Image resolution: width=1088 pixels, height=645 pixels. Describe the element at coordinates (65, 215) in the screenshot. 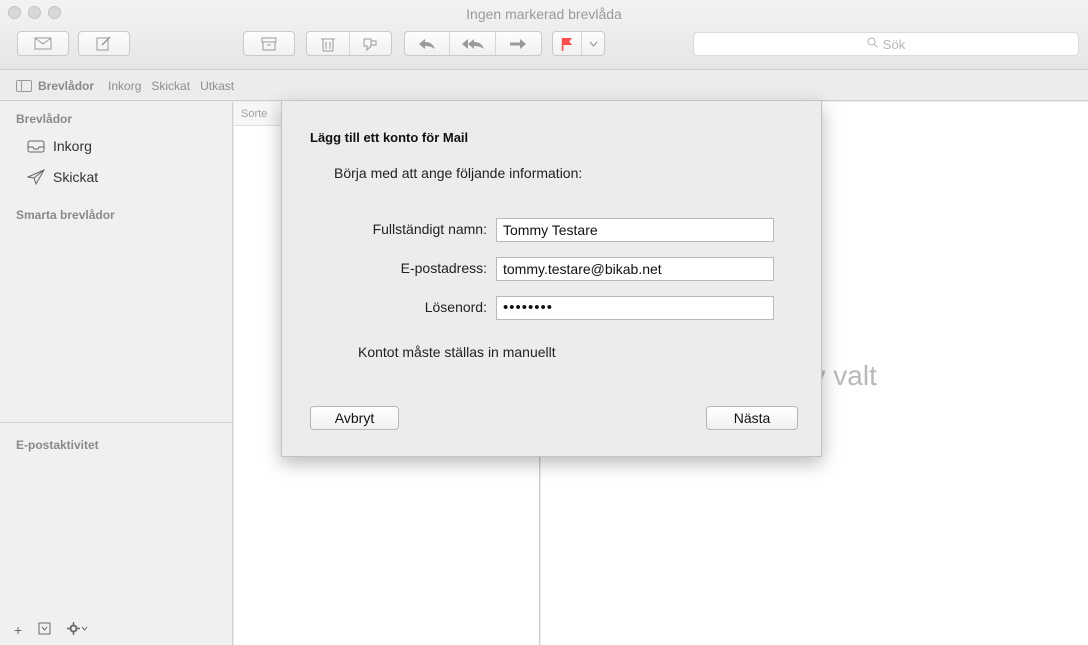

I see `sidebar-section-smart-mailboxes: Smarta brevlådor` at that location.